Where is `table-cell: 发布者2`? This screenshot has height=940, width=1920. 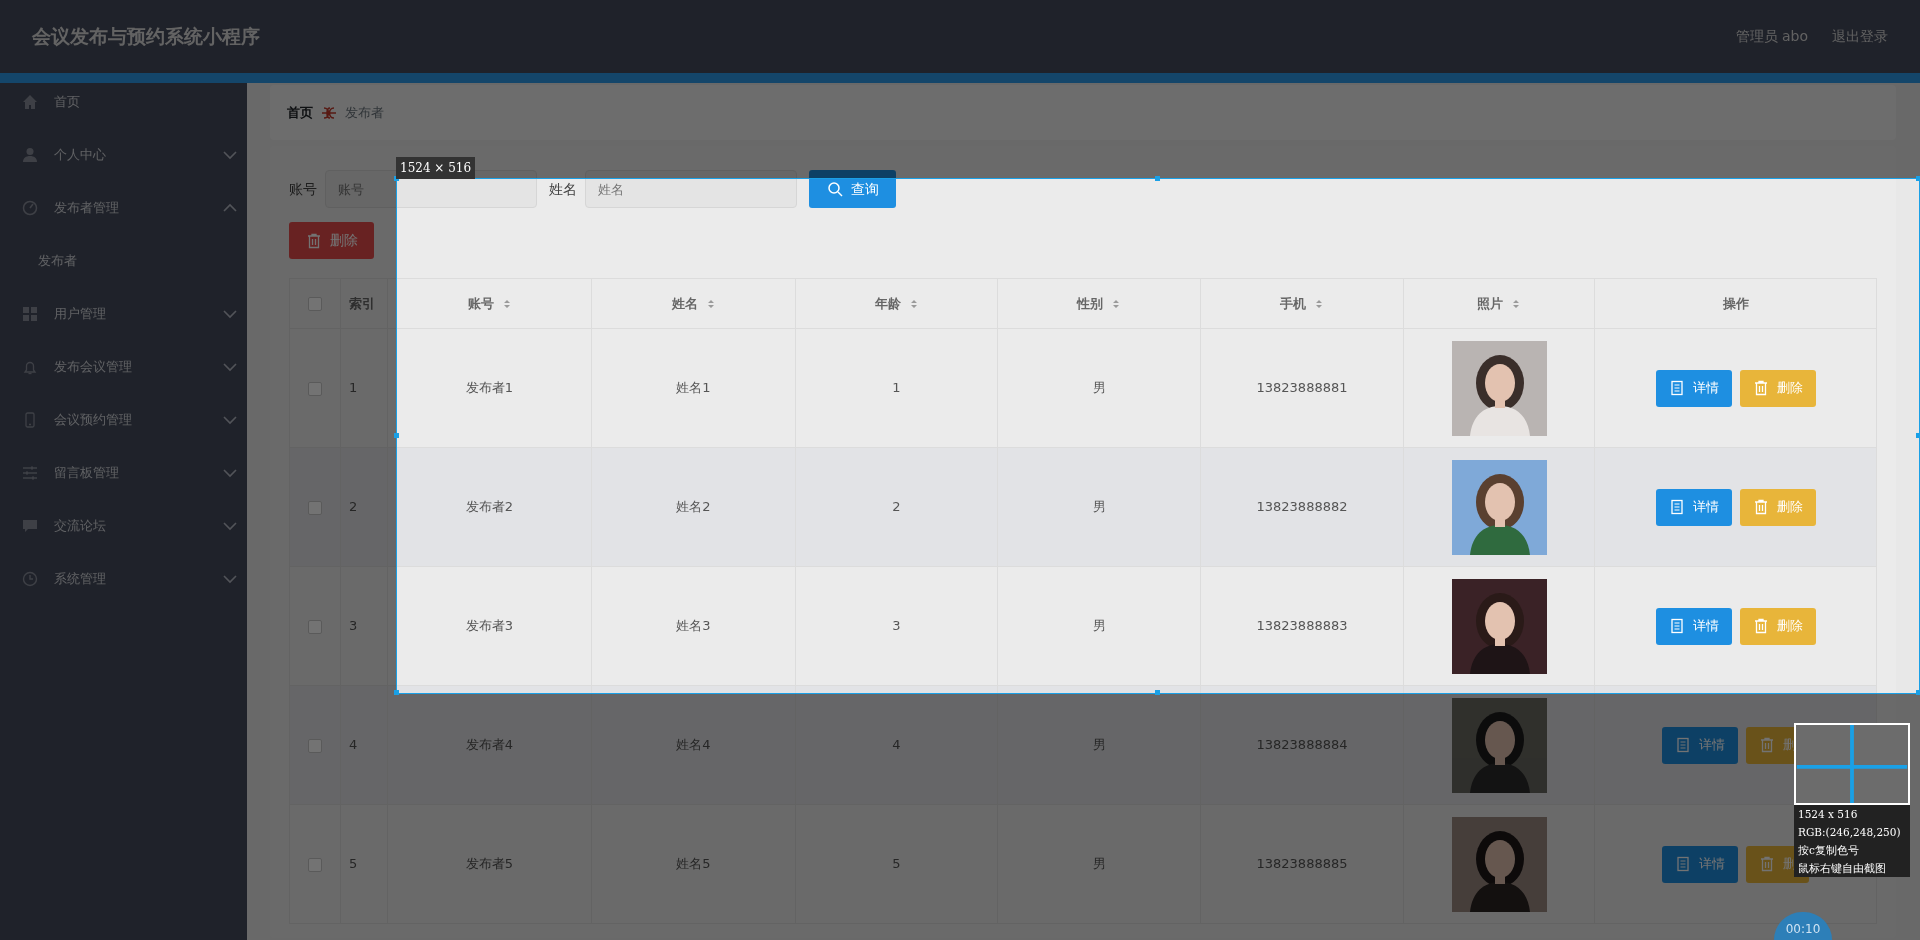 table-cell: 发布者2 is located at coordinates (489, 507).